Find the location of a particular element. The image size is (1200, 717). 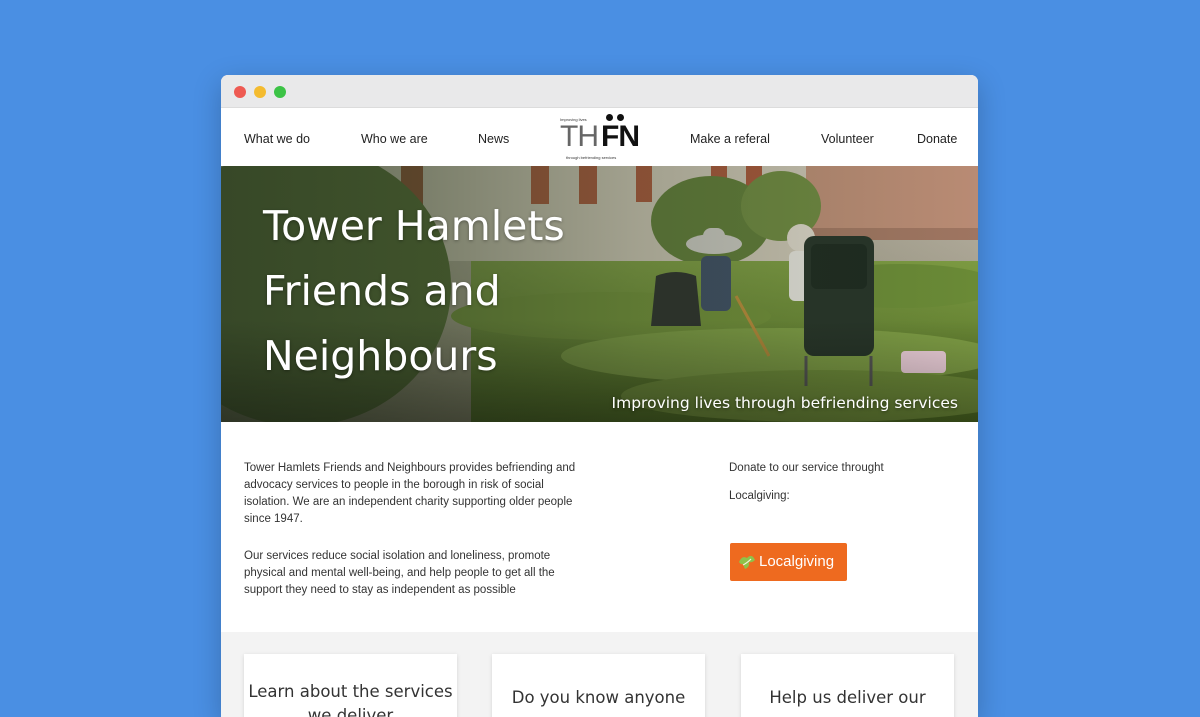

logo-letters-fn: FN is located at coordinates (620, 136).